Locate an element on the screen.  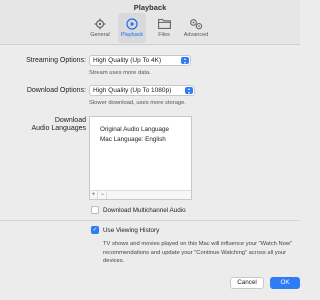
streaming-options-label: Streaming Options: is located at coordinates (56, 60).